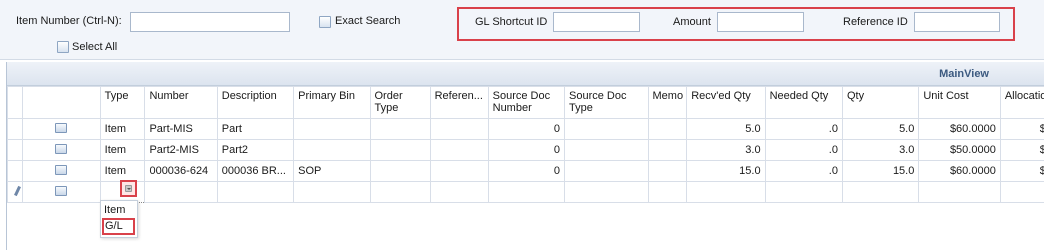 This screenshot has height=250, width=1044. Describe the element at coordinates (181, 102) in the screenshot. I see `col-header-number: Number` at that location.